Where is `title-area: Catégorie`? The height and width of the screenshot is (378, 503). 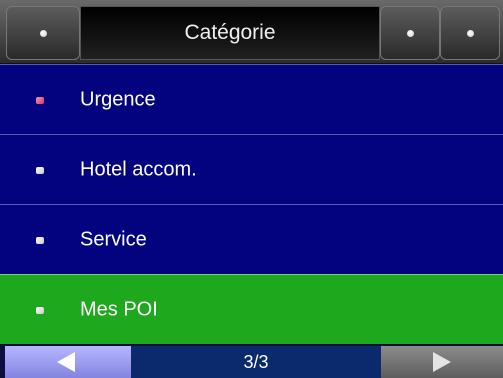
title-area: Catégorie is located at coordinates (230, 33).